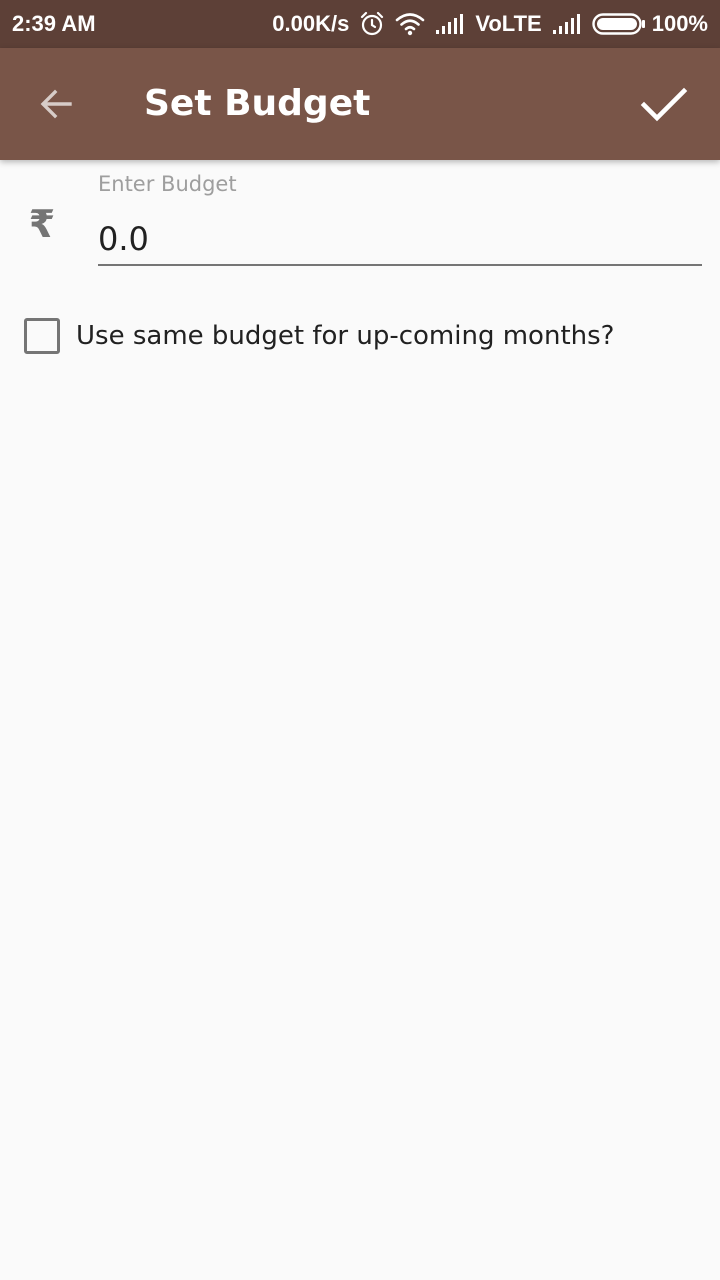  Describe the element at coordinates (400, 240) in the screenshot. I see `budget-input` at that location.